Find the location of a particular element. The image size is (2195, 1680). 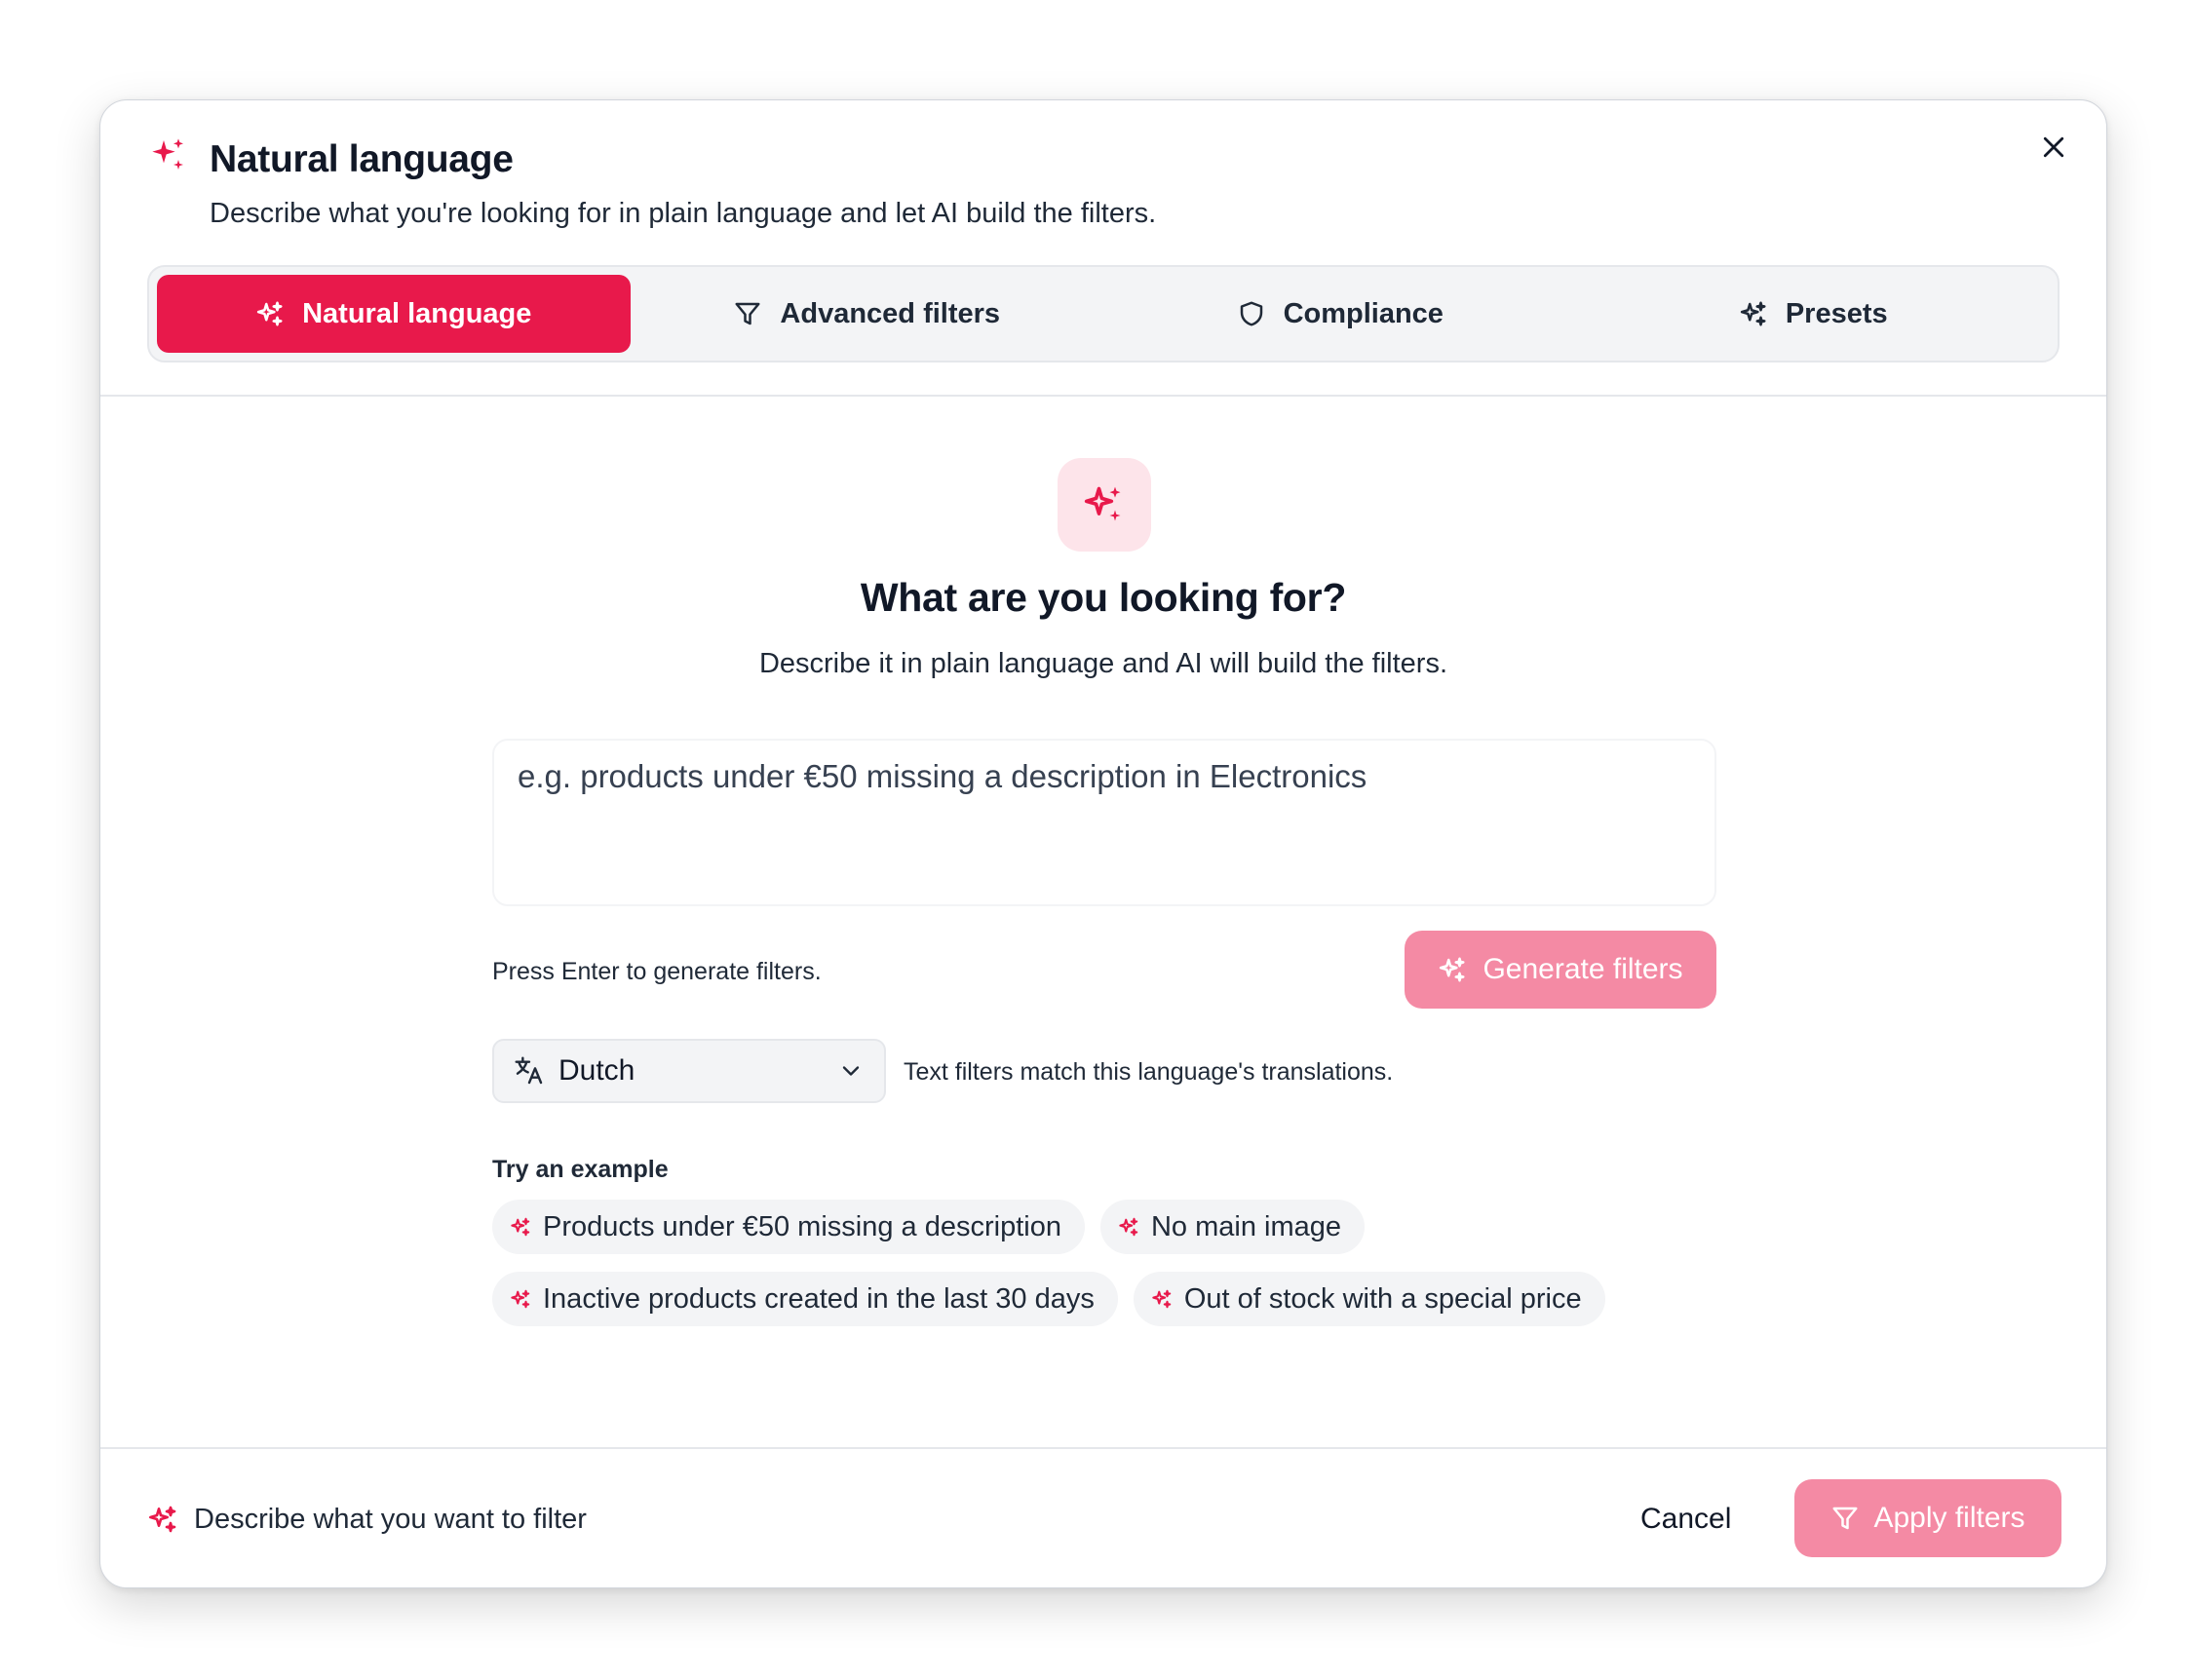

example-chip-label: Products under €50 missing a description is located at coordinates (802, 1226).